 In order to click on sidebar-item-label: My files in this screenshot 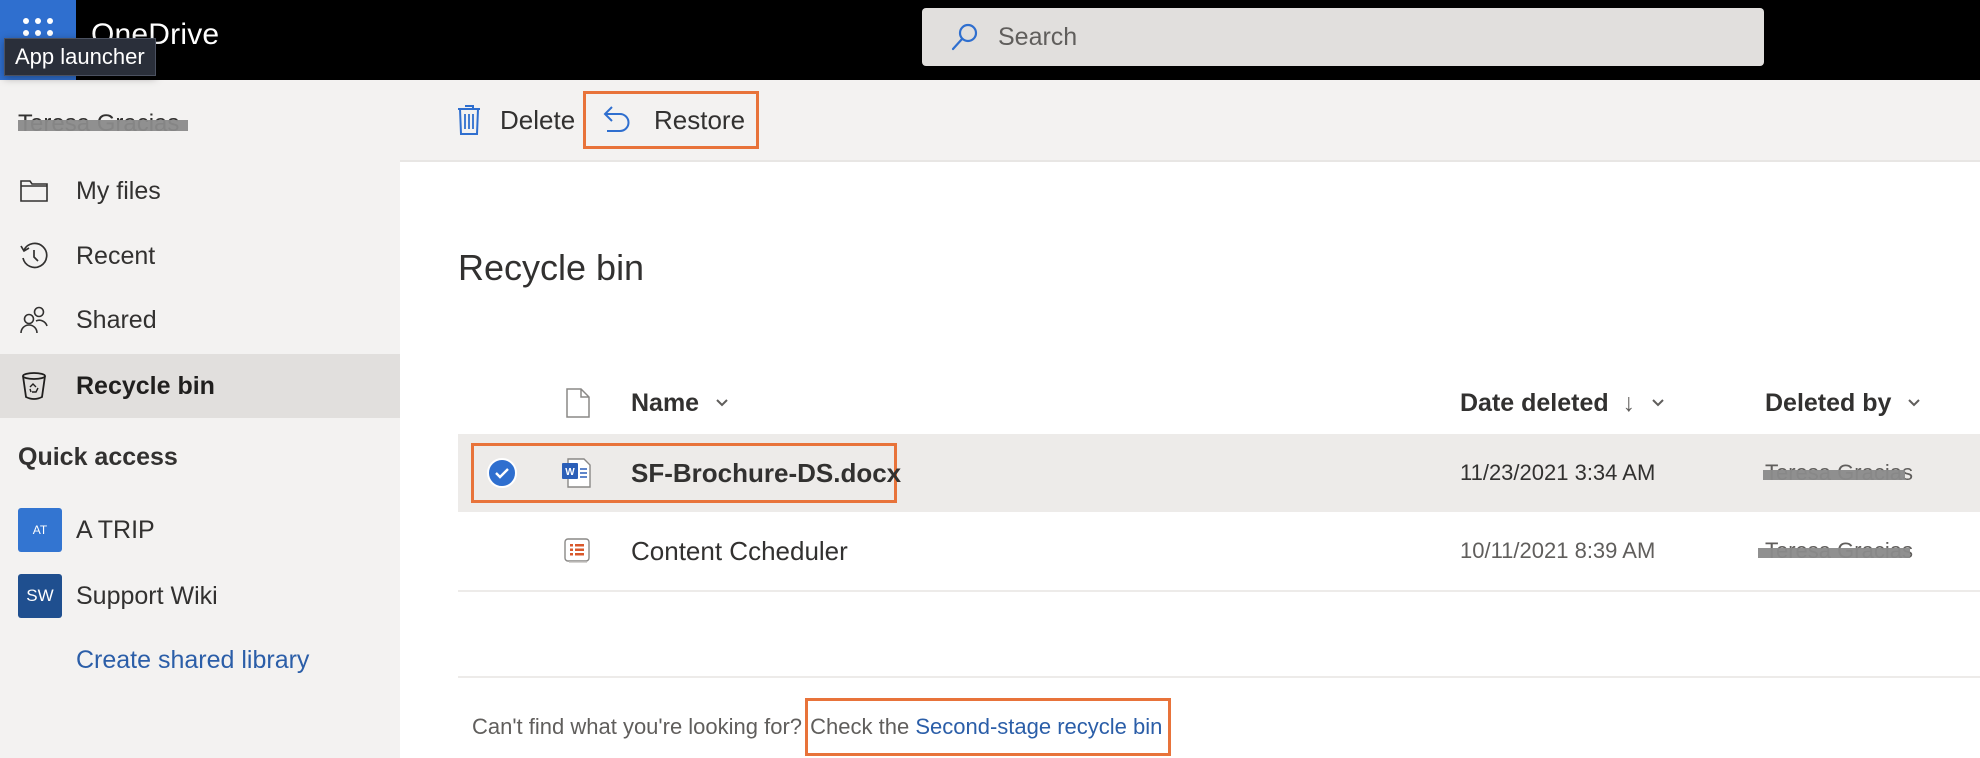, I will do `click(118, 190)`.